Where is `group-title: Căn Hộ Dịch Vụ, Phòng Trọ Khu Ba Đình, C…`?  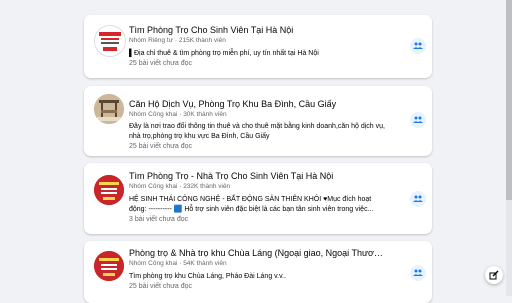 group-title: Căn Hộ Dịch Vụ, Phòng Trọ Khu Ba Đình, C… is located at coordinates (258, 104).